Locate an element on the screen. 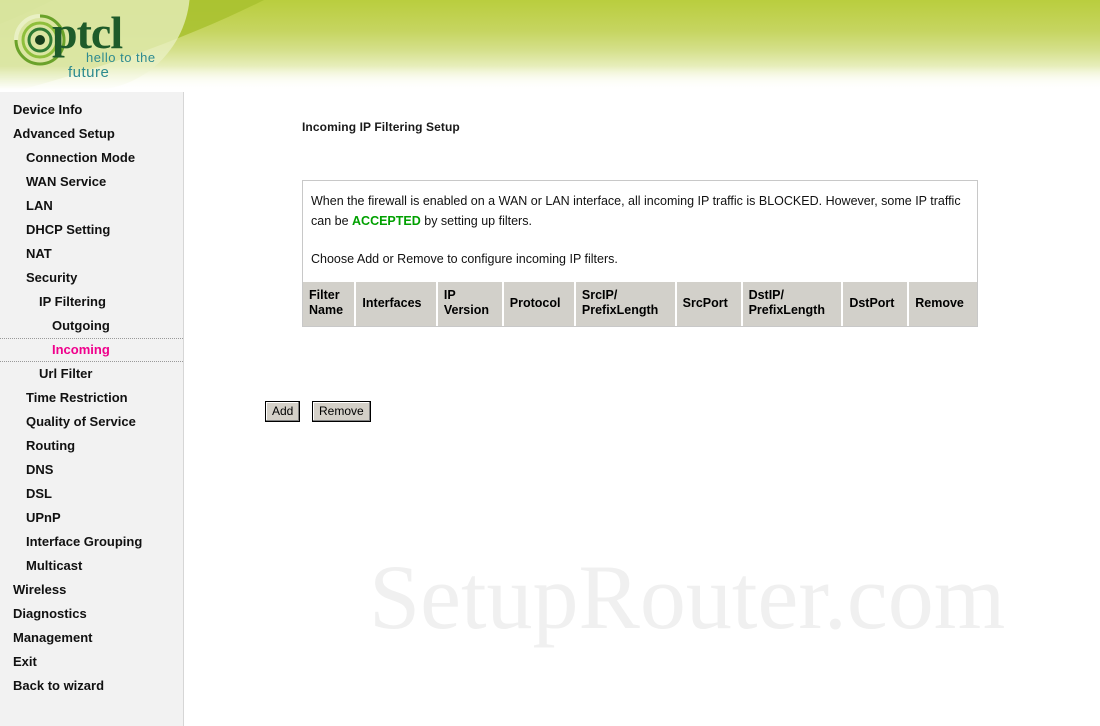  site-watermark: SetupRouter.com is located at coordinates (687, 597).